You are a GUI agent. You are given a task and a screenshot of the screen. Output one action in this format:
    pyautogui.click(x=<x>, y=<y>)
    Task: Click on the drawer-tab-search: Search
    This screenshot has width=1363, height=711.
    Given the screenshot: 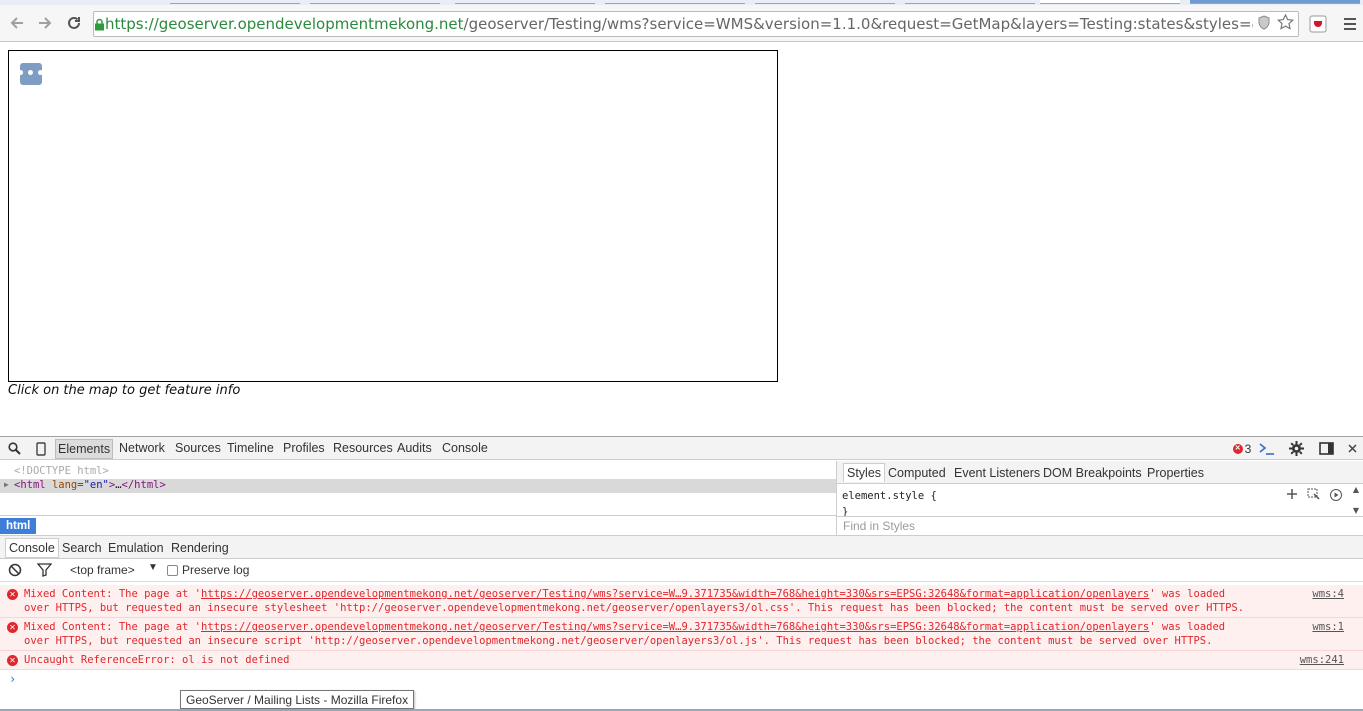 What is the action you would take?
    pyautogui.click(x=82, y=548)
    